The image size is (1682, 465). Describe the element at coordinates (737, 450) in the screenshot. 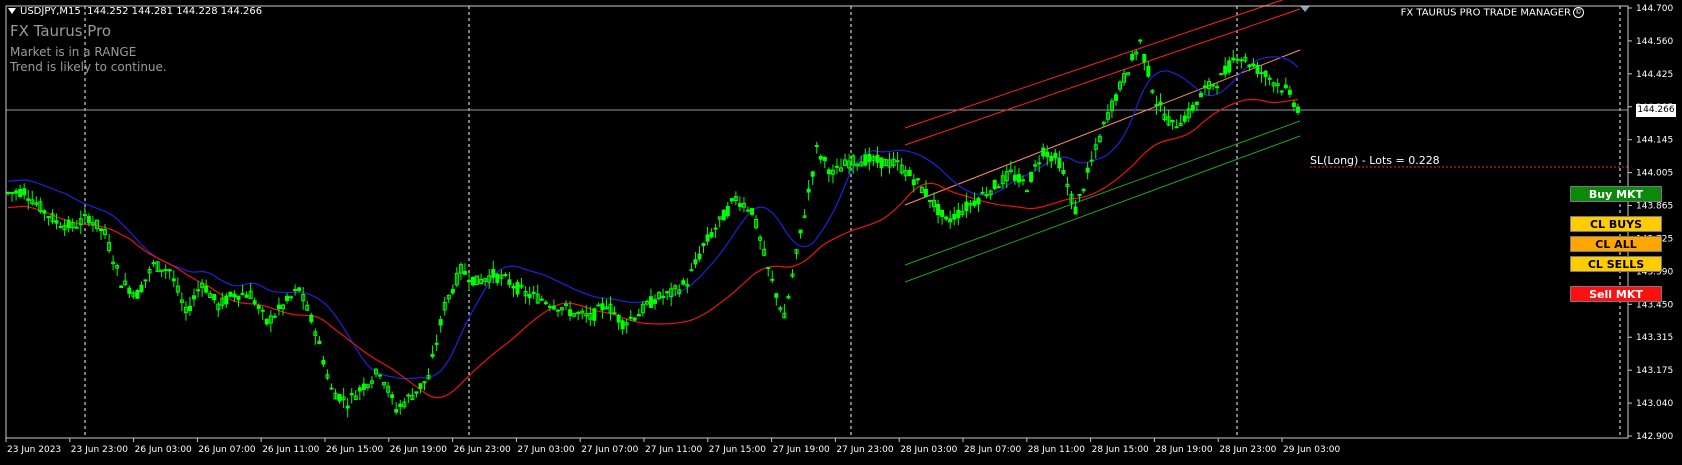

I see `time-tick-label: 27 Jun 15:00` at that location.